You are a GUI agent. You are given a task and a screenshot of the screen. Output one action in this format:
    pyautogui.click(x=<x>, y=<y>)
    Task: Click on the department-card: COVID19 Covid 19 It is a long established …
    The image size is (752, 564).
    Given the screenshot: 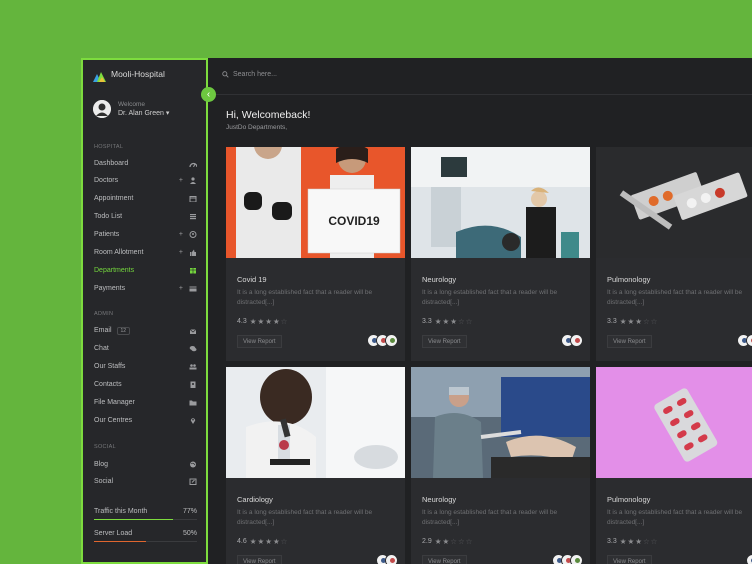 What is the action you would take?
    pyautogui.click(x=315, y=254)
    